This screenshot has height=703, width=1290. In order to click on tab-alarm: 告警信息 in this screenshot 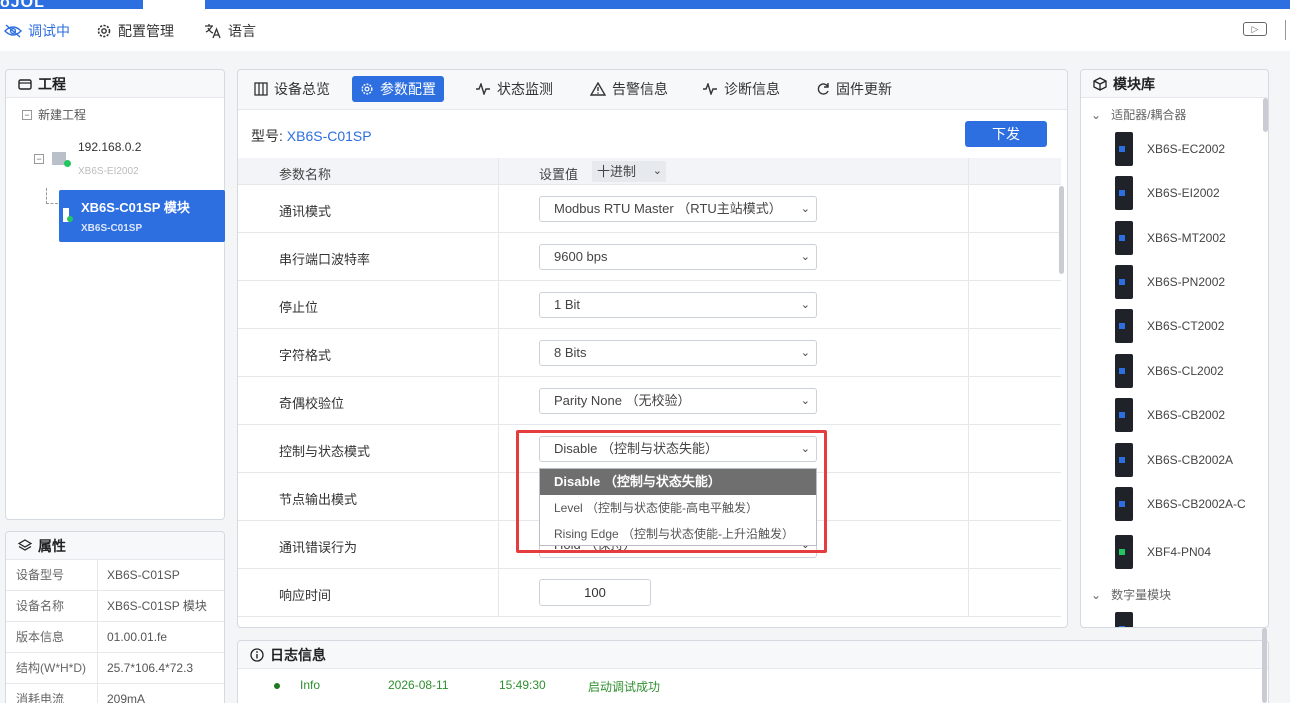, I will do `click(629, 89)`.